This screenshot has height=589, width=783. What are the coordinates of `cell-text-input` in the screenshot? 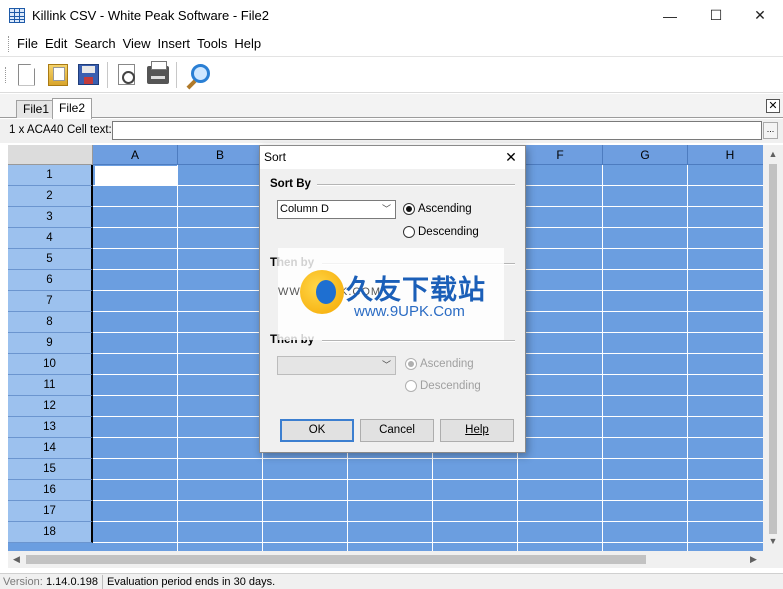 It's located at (437, 130).